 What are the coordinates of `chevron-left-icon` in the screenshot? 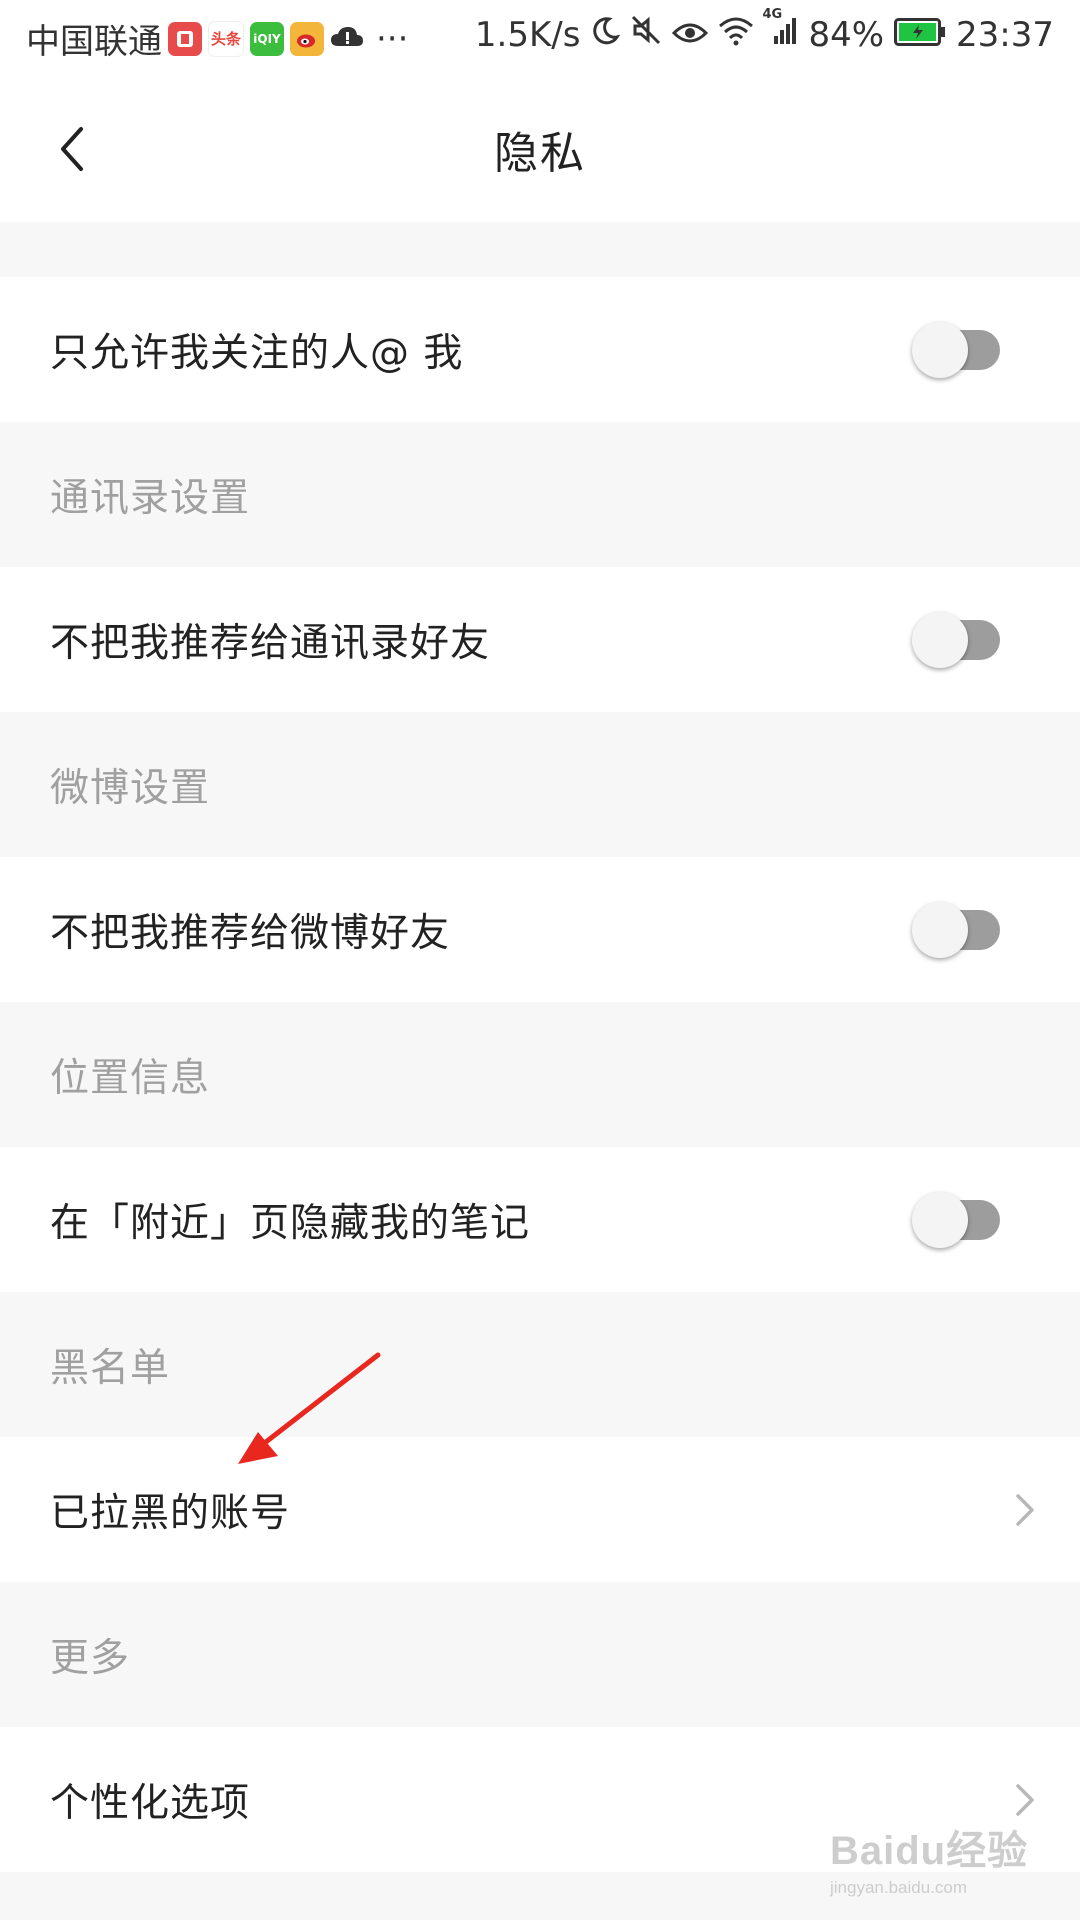 It's located at (72, 149).